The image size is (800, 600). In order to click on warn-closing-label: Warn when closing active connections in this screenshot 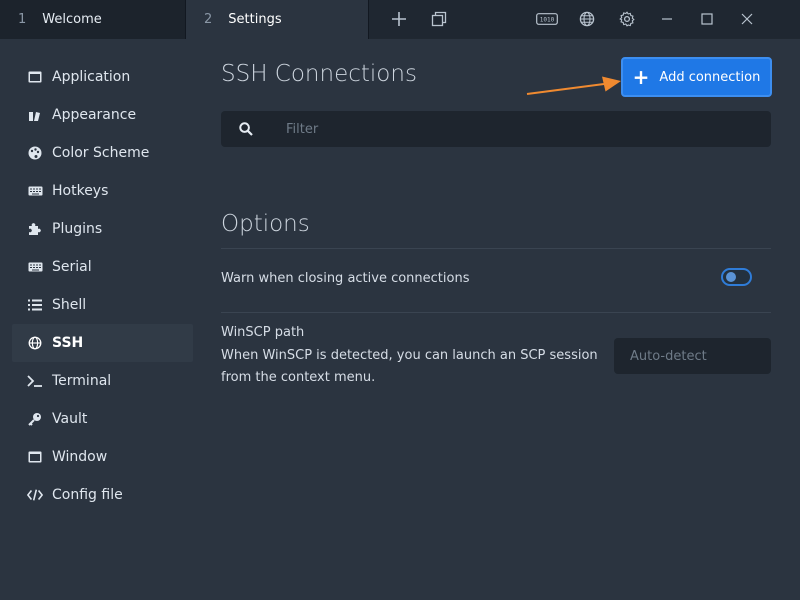, I will do `click(345, 278)`.